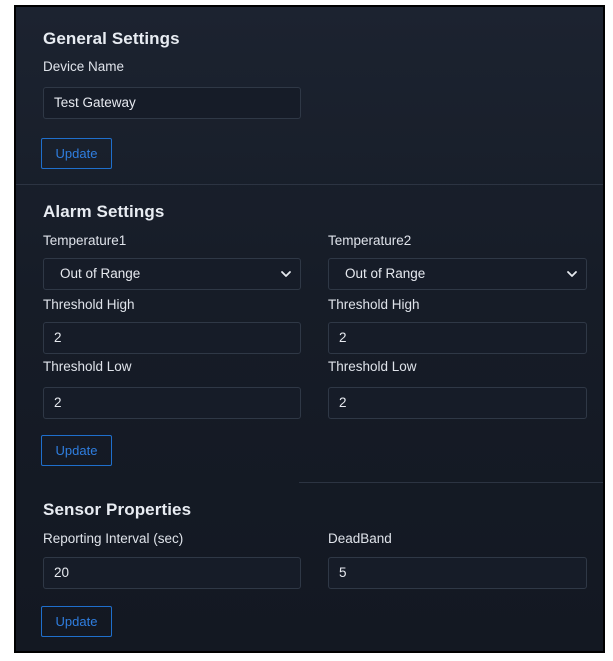 Image resolution: width=613 pixels, height=661 pixels. Describe the element at coordinates (385, 273) in the screenshot. I see `temperature2-mode-value: Out of Range` at that location.